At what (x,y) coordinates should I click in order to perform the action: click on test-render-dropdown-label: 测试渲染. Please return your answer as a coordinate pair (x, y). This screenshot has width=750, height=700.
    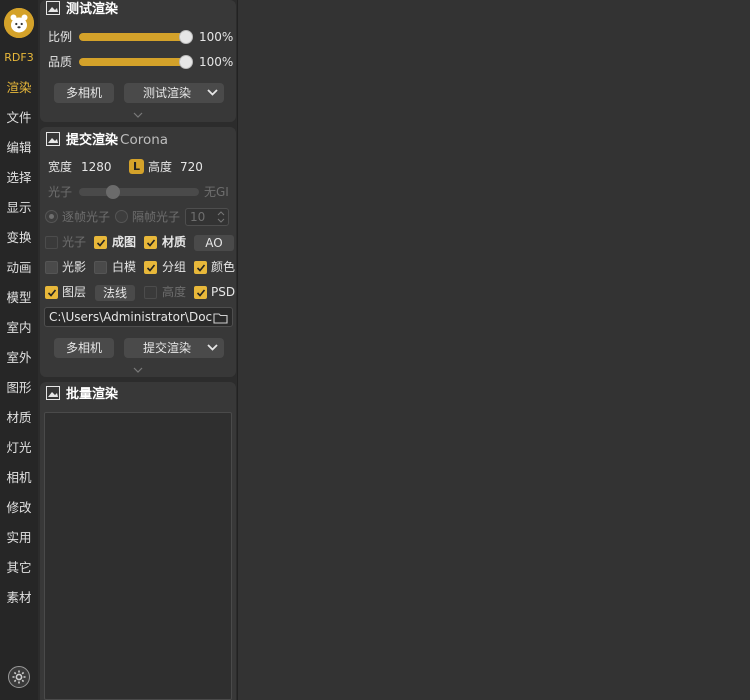
    Looking at the image, I should click on (166, 93).